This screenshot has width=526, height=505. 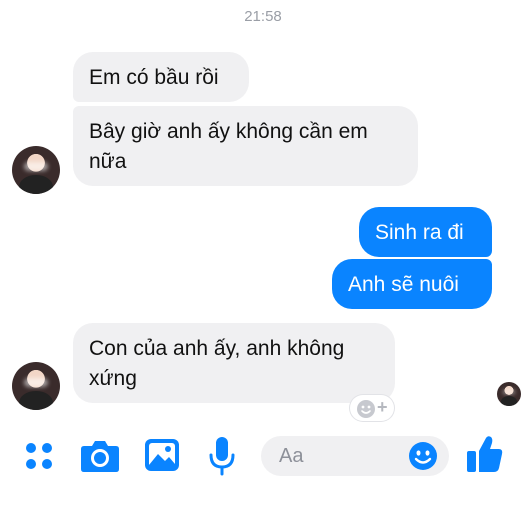 What do you see at coordinates (485, 454) in the screenshot?
I see `like-icon` at bounding box center [485, 454].